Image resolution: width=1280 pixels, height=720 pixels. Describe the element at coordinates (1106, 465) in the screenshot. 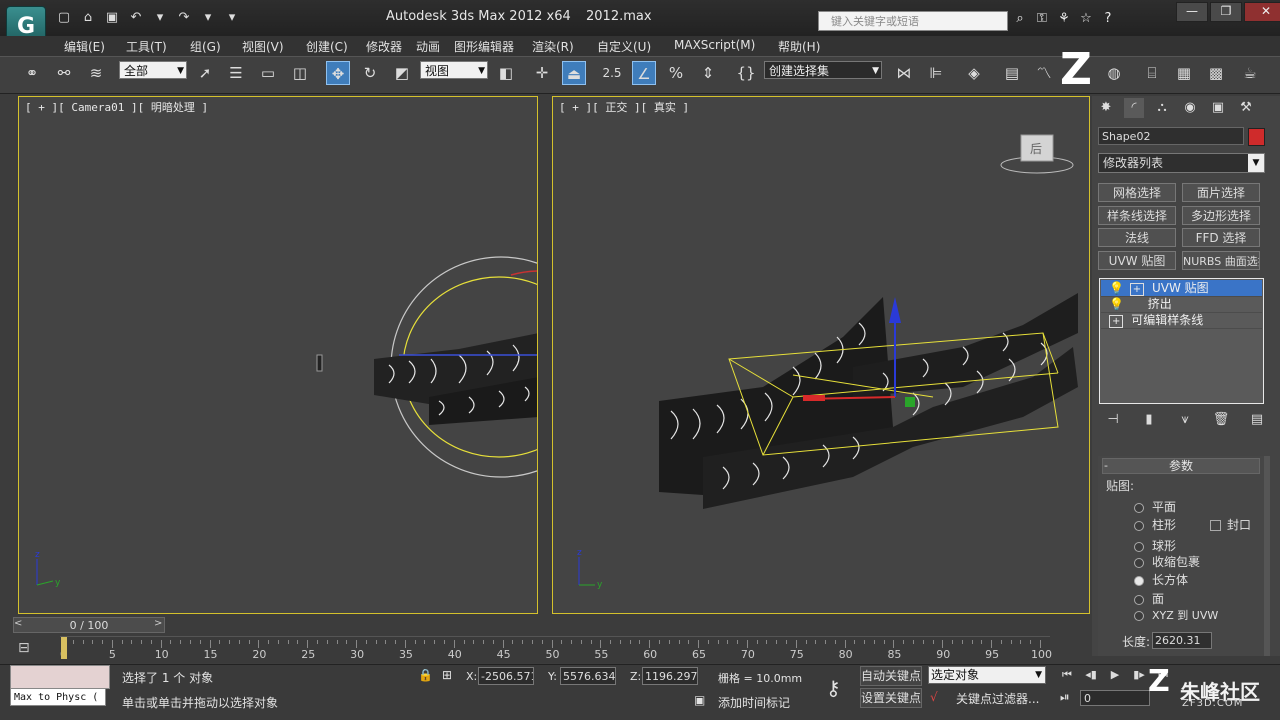

I see `collapse-icon: -` at that location.